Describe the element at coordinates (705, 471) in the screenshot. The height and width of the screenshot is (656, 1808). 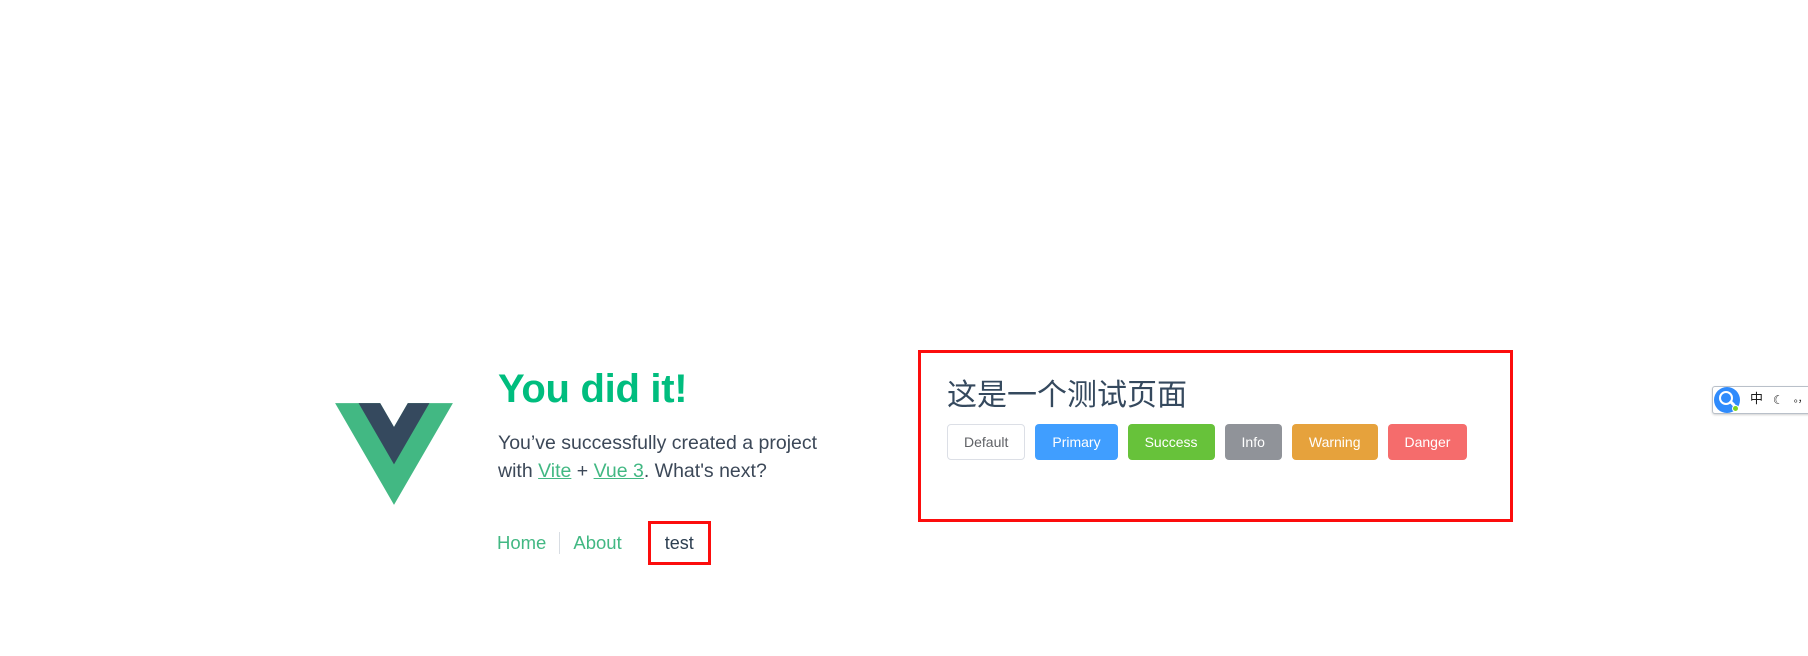
I see `description-text-after: . What's next?` at that location.